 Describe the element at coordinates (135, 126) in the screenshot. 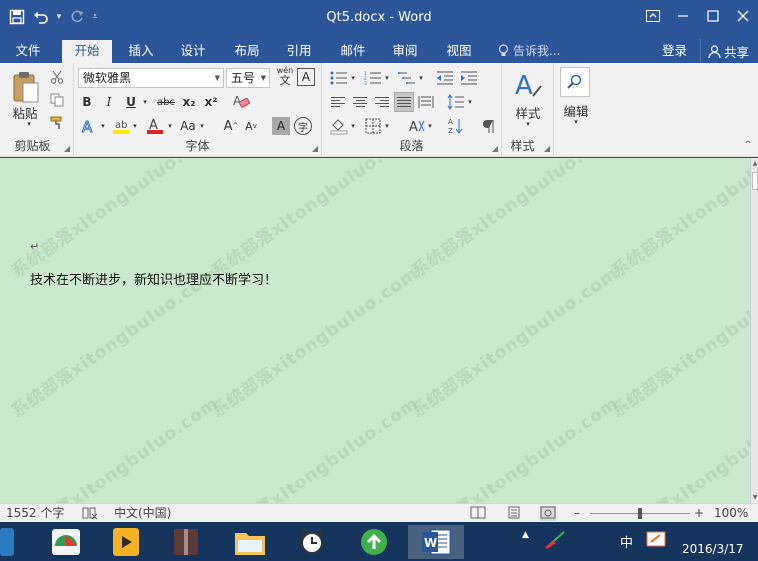

I see `highlight-dropdown-icon: ▾` at that location.